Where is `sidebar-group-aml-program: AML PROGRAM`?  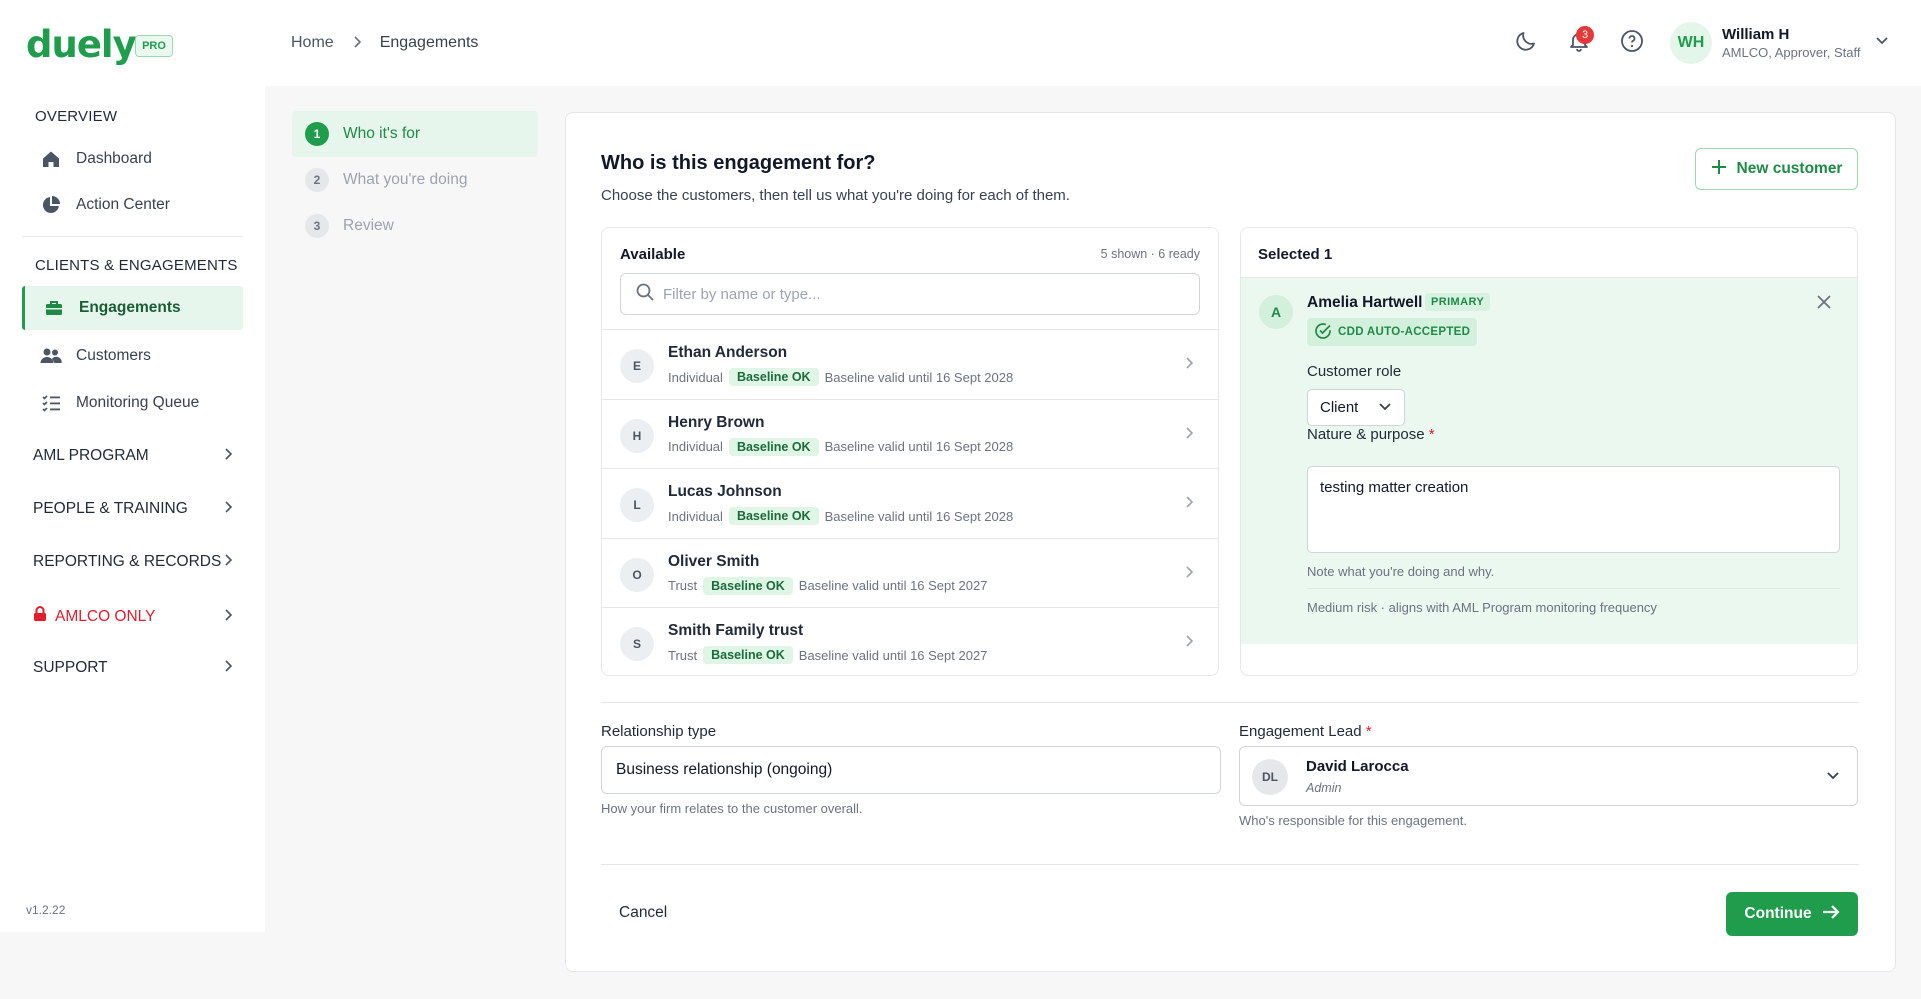 sidebar-group-aml-program: AML PROGRAM is located at coordinates (133, 456).